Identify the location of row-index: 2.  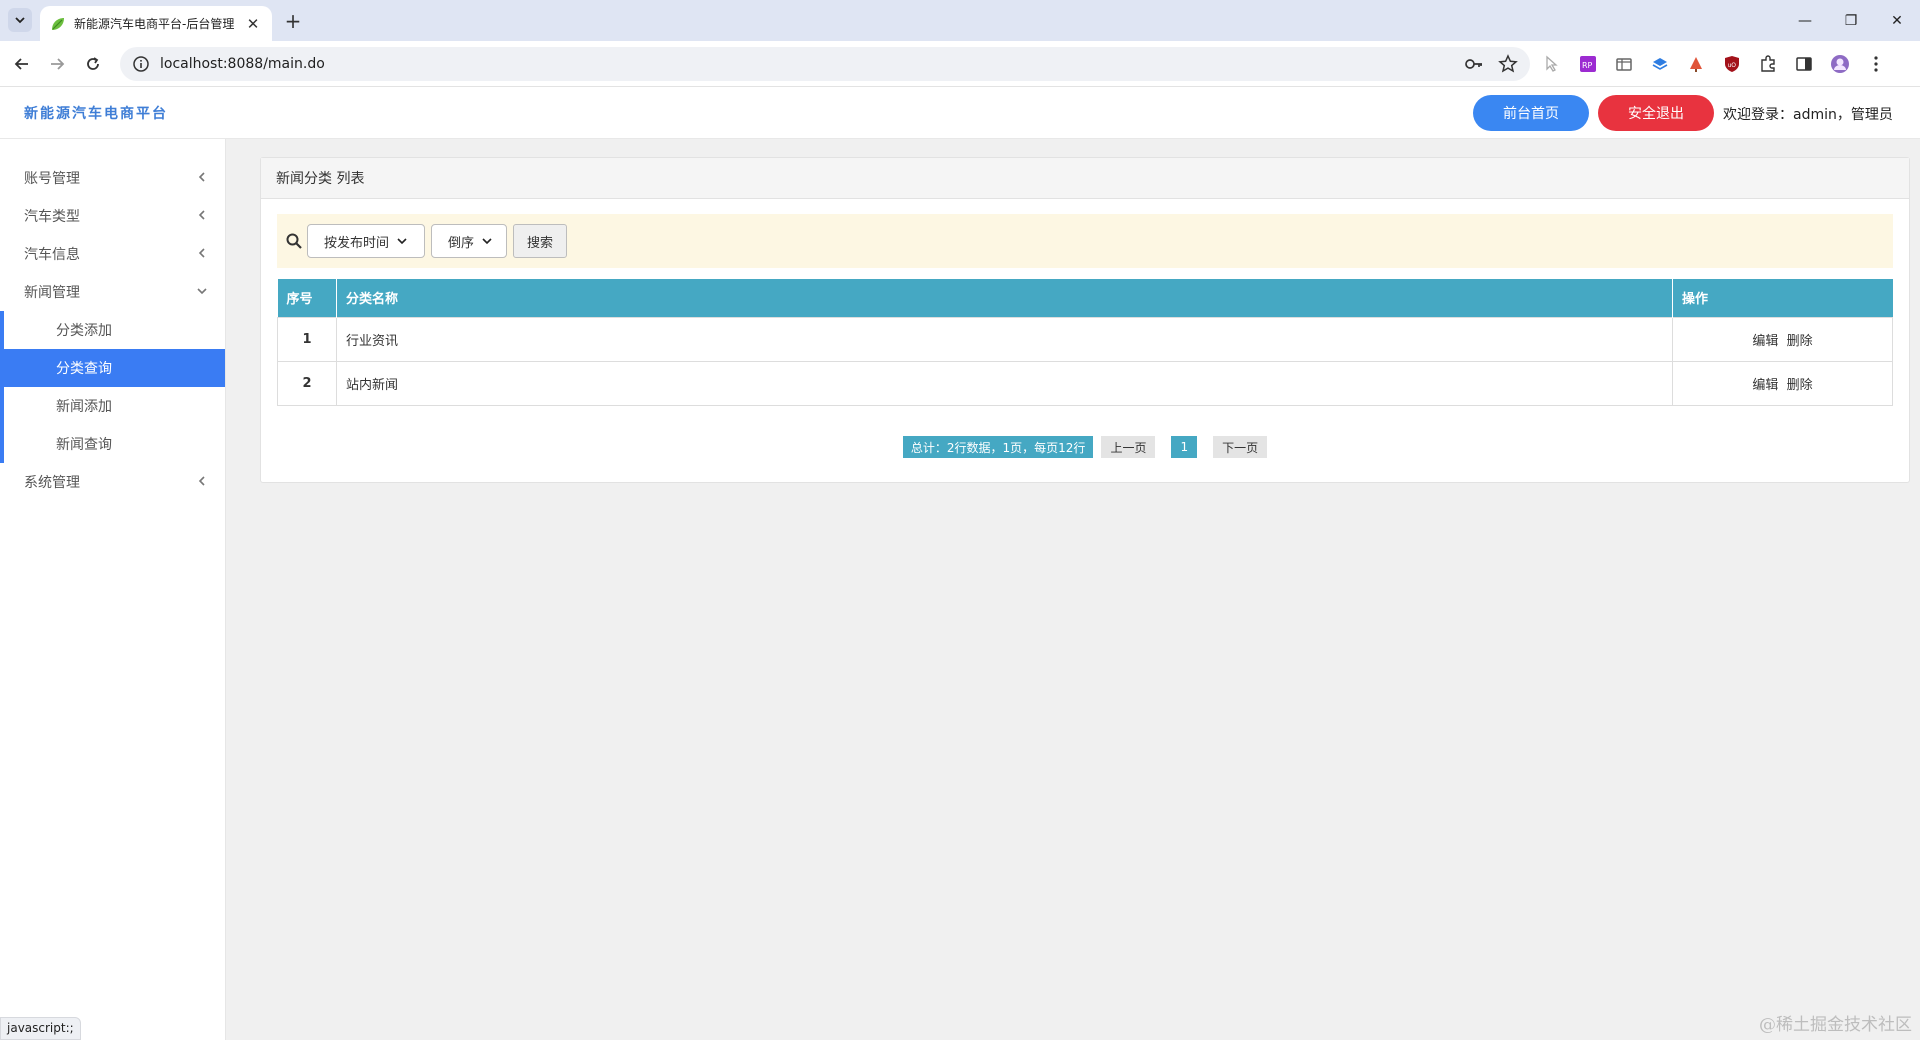
(307, 383).